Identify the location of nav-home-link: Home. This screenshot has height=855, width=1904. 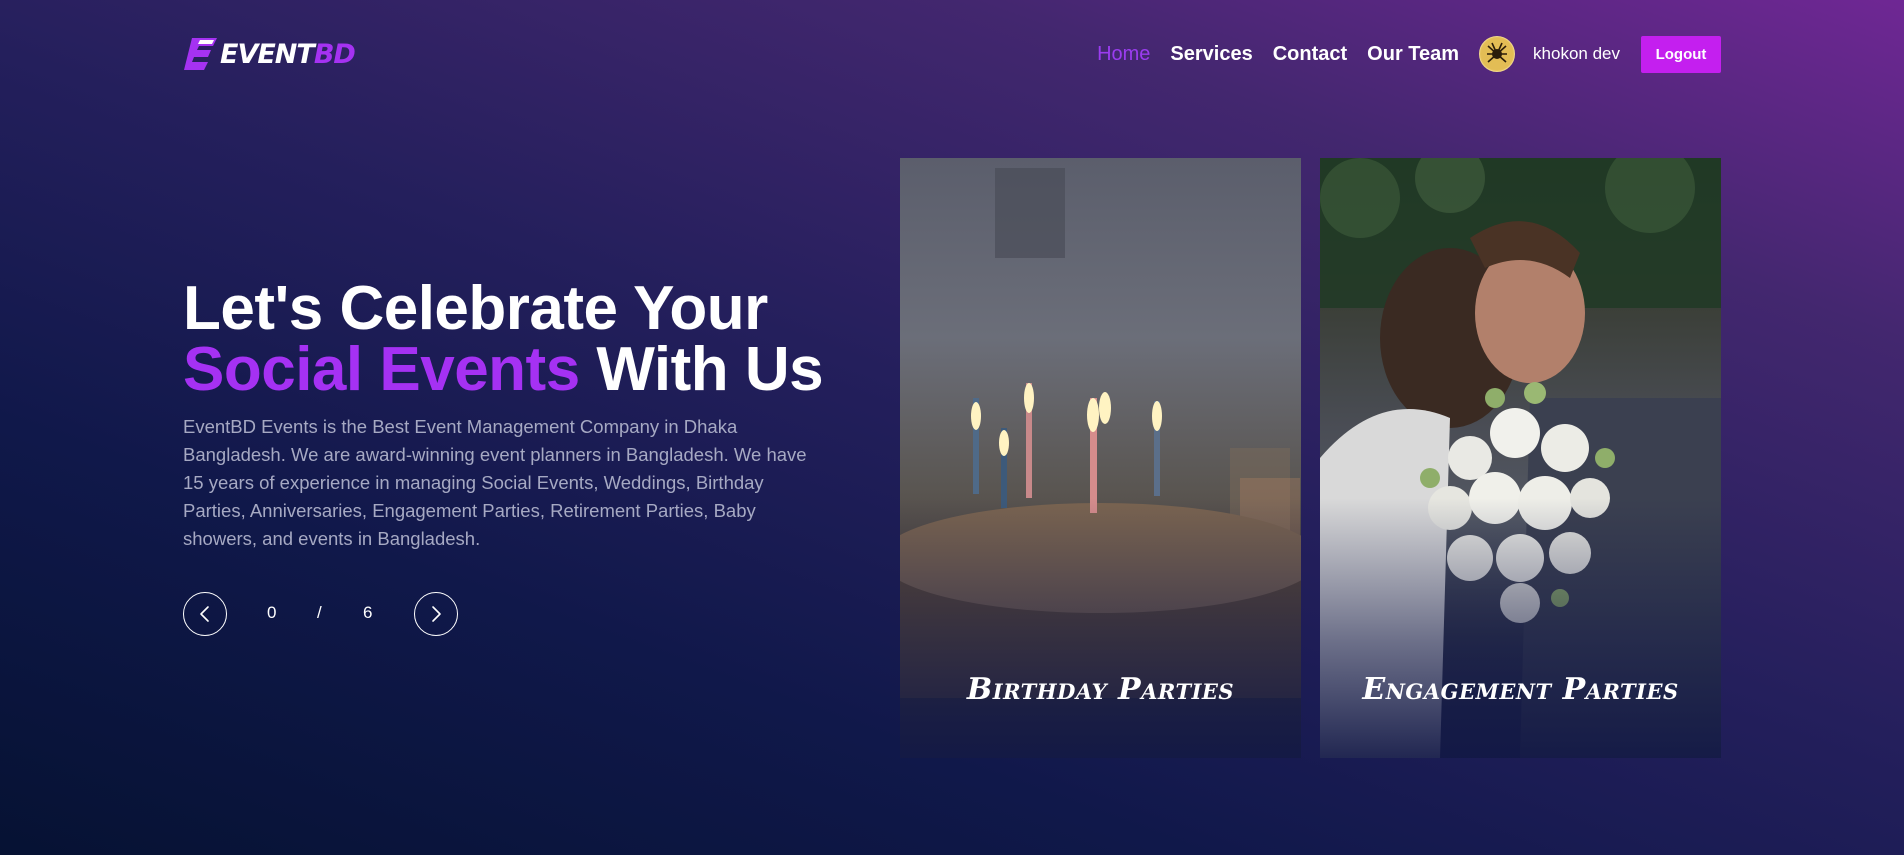
(1123, 54).